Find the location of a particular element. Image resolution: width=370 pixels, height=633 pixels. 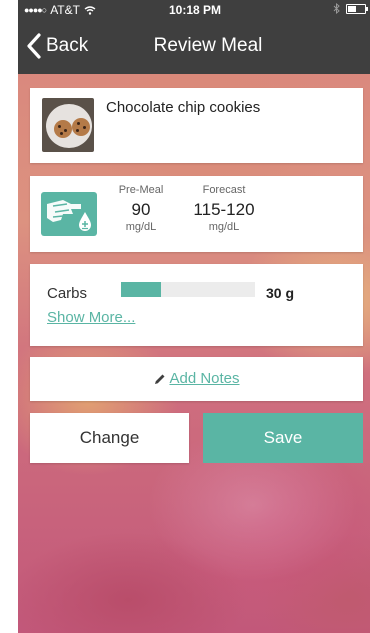

pencil-icon is located at coordinates (160, 379).